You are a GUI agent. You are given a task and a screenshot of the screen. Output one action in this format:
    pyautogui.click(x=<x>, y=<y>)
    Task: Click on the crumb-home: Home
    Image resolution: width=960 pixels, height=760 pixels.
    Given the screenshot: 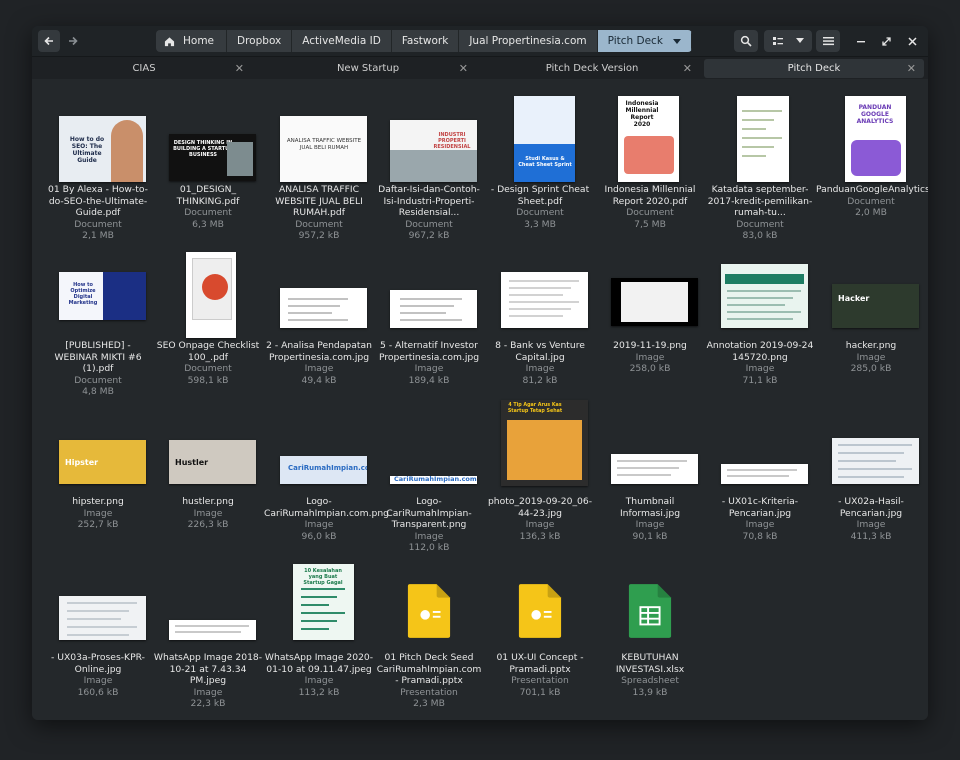 What is the action you would take?
    pyautogui.click(x=192, y=41)
    